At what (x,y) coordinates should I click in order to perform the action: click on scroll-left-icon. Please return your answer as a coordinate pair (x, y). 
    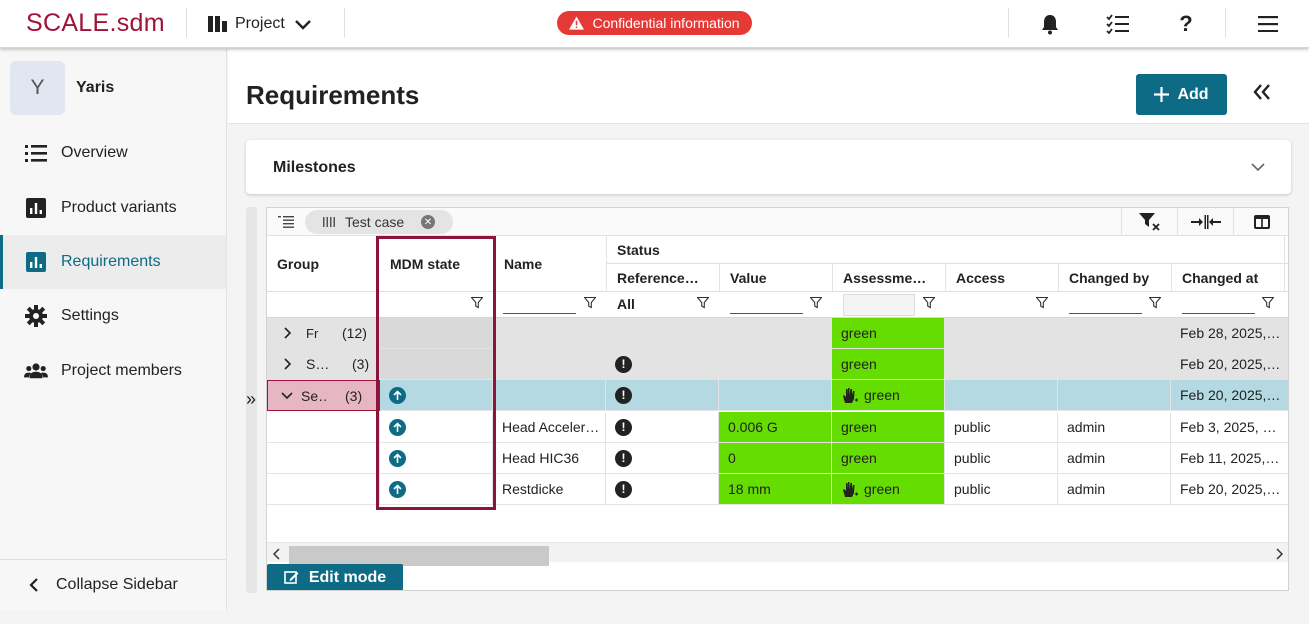
    Looking at the image, I should click on (277, 554).